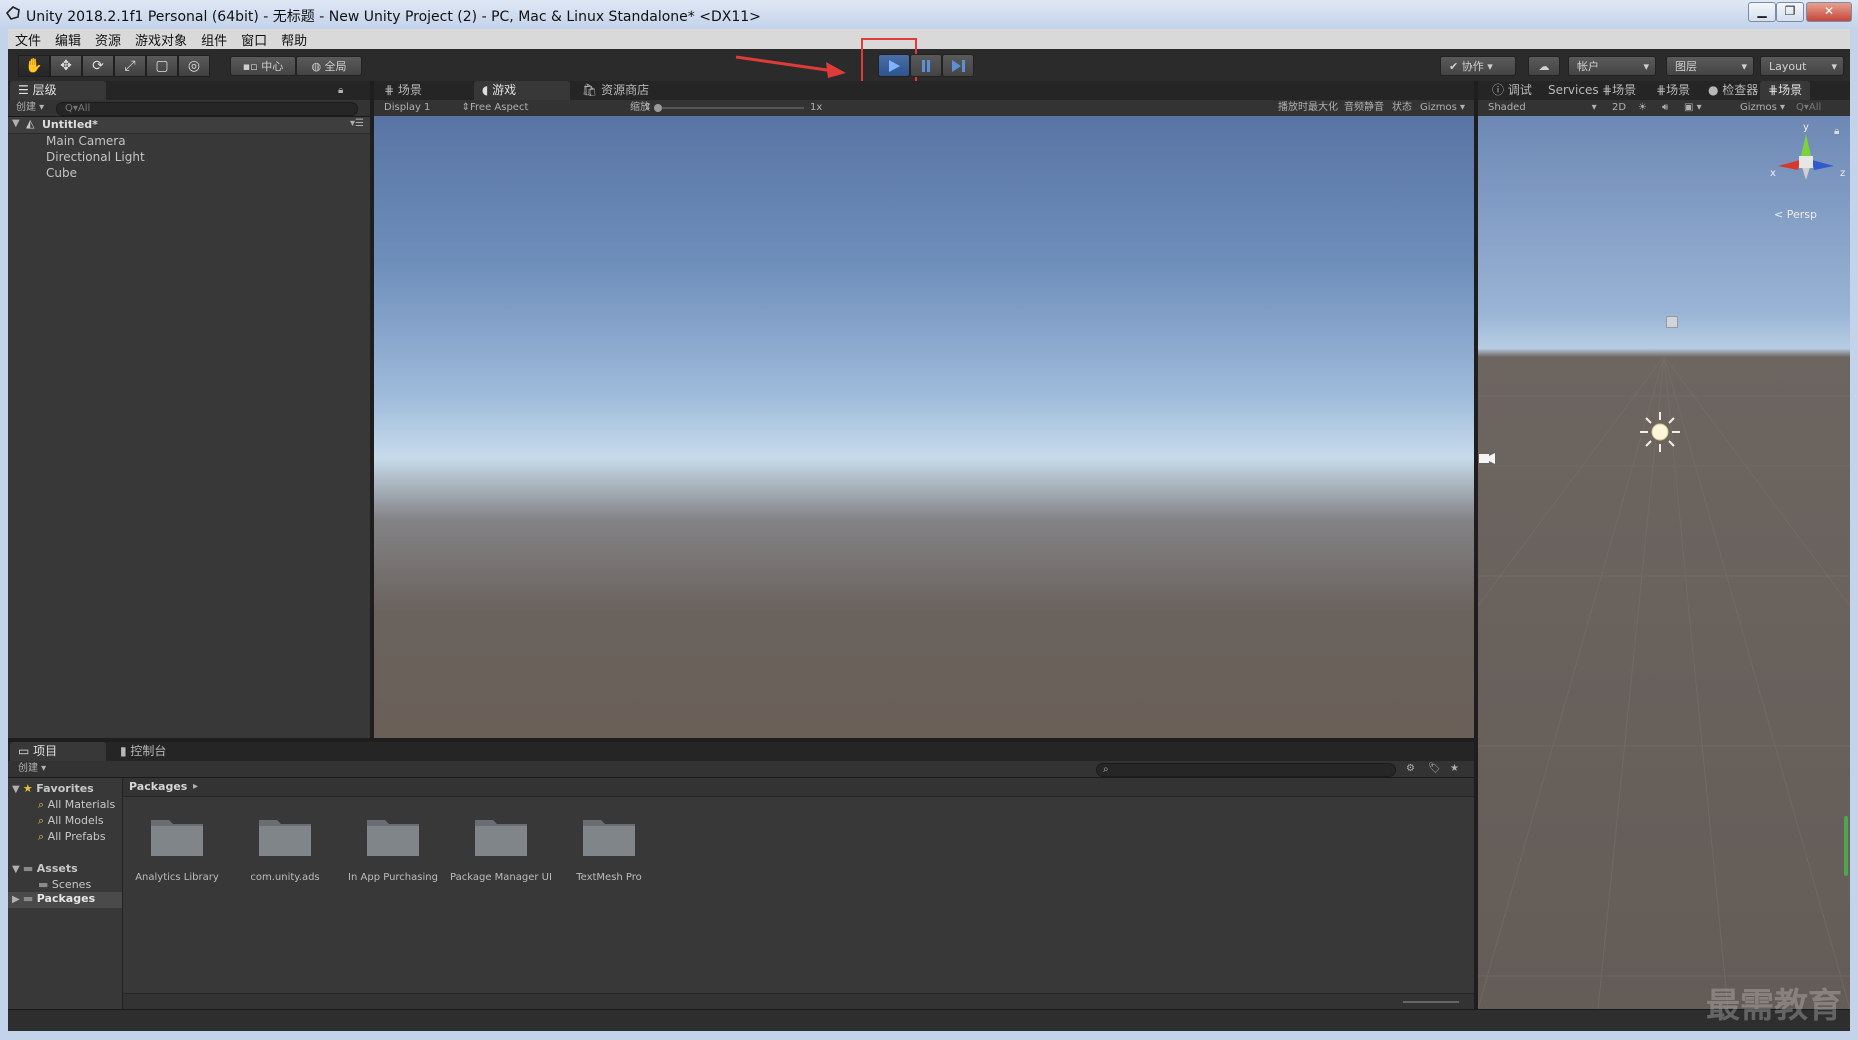 This screenshot has width=1858, height=1040. What do you see at coordinates (1442, 108) in the screenshot?
I see `game-gizmos-dropdown: Gizmos ▾` at bounding box center [1442, 108].